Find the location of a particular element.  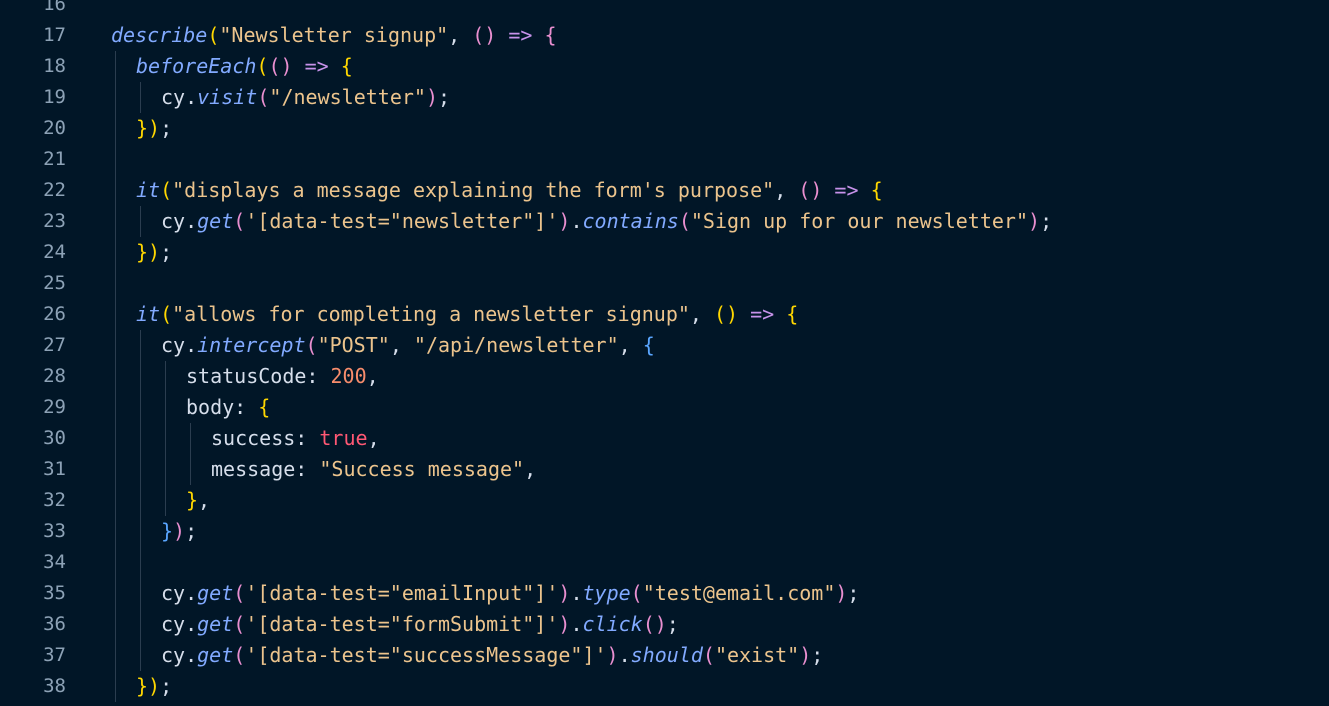

code-text: success: true, is located at coordinates (295, 438).